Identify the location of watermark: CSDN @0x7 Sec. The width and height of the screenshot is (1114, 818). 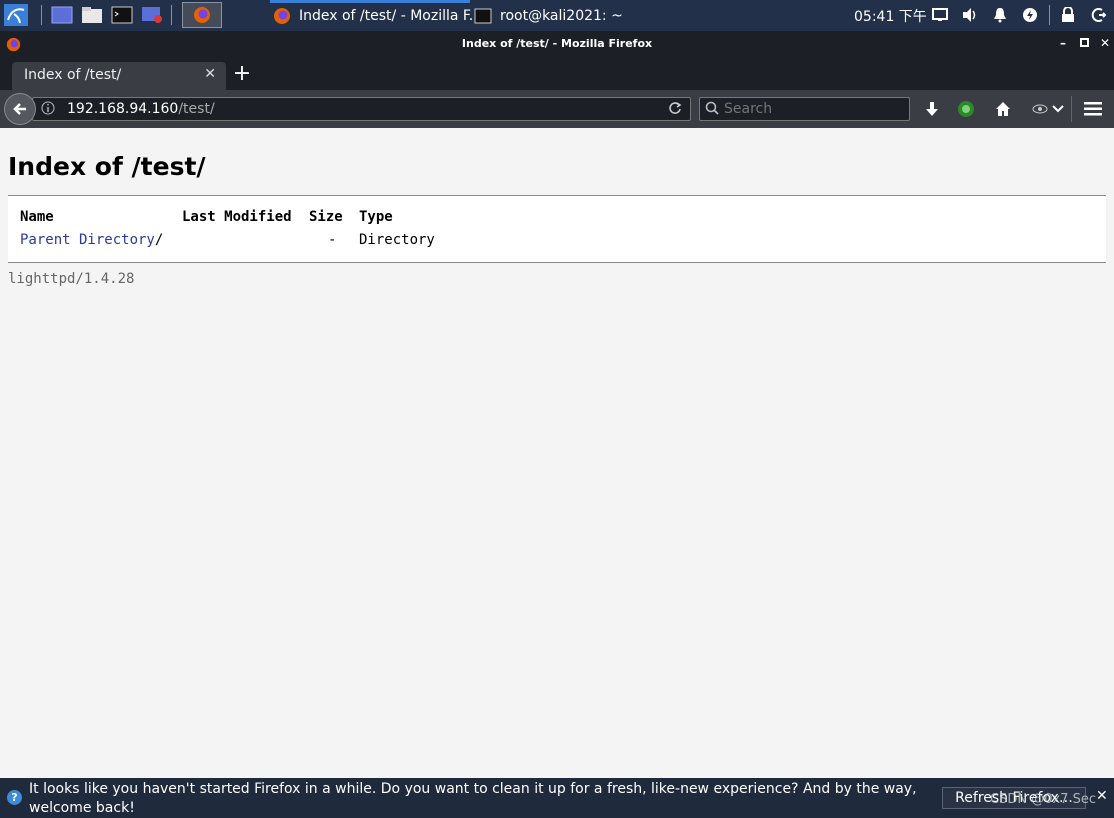
(1043, 799).